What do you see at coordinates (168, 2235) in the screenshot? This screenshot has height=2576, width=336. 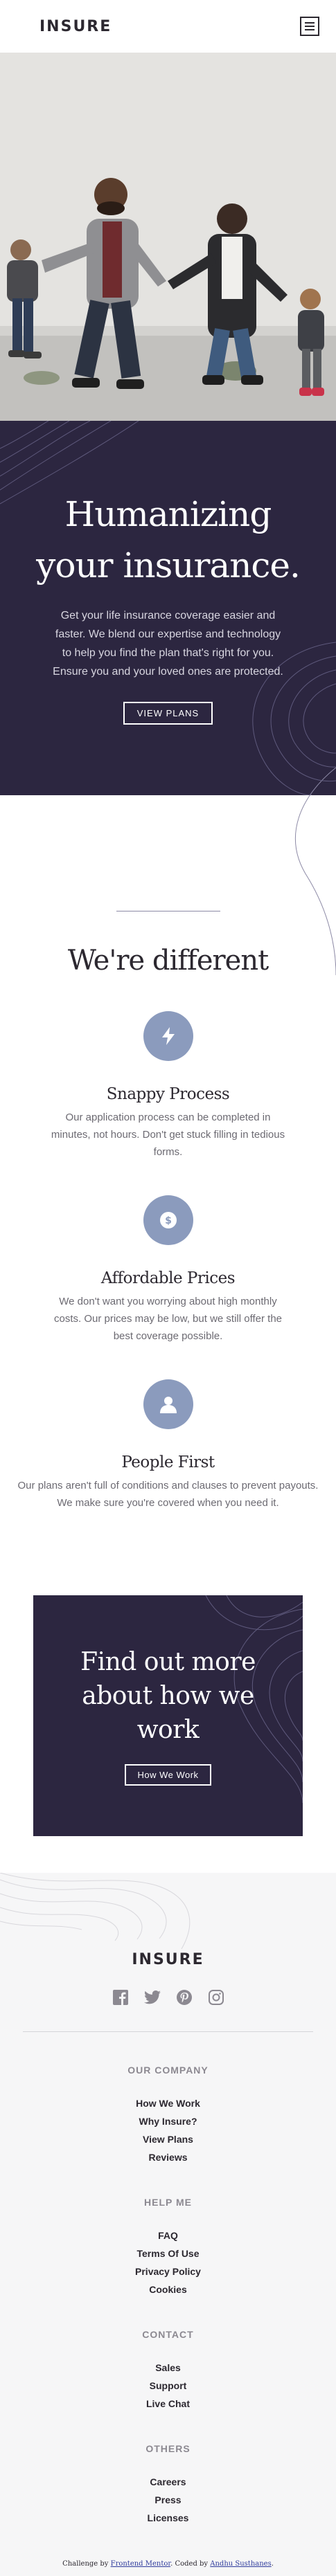 I see `footer-link-faq: FAQ` at bounding box center [168, 2235].